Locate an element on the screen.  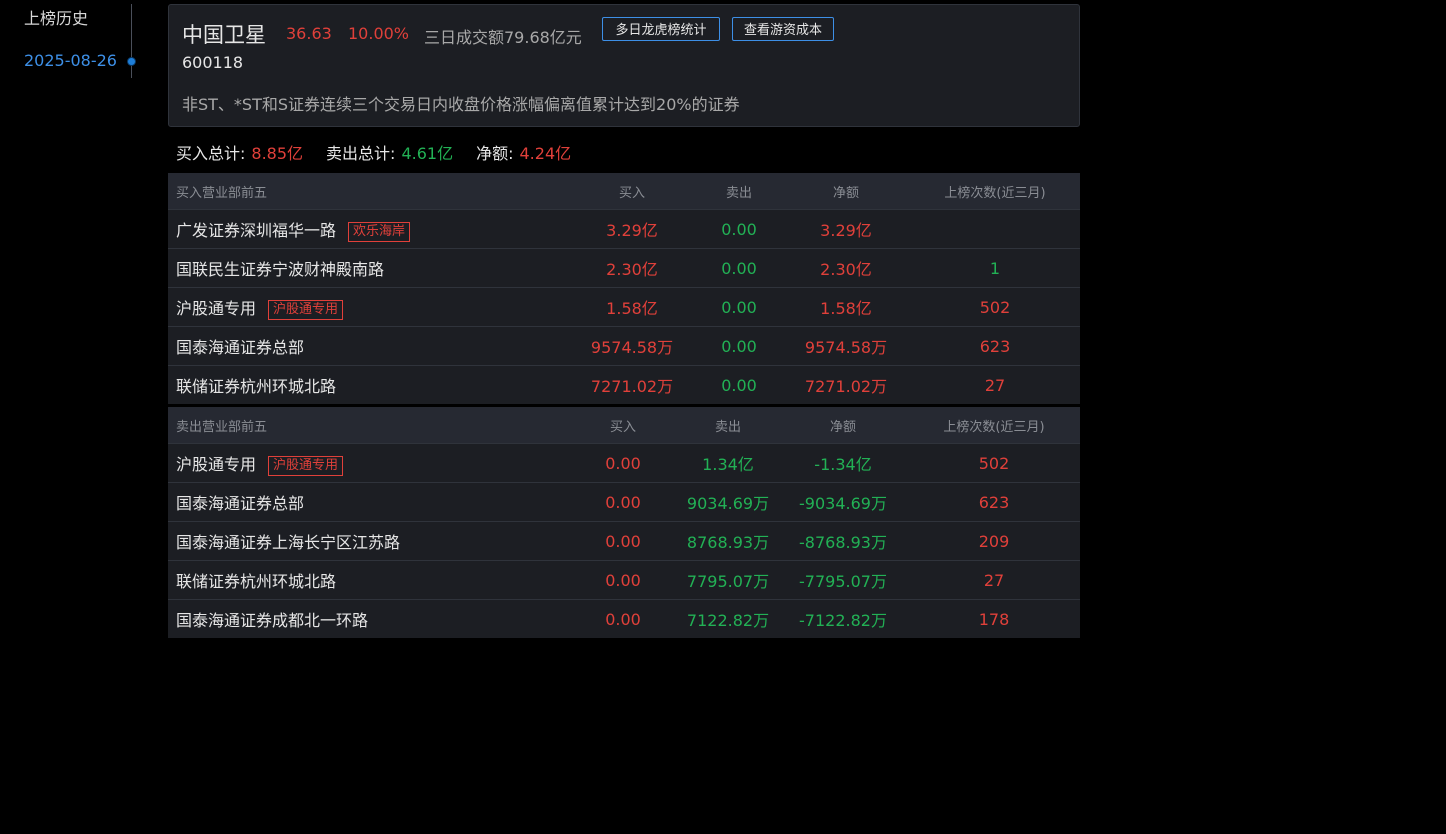
table-row: 国联民生证券宁波财神殿南路 2.30亿 0.00 2.30亿 1 is located at coordinates (624, 268).